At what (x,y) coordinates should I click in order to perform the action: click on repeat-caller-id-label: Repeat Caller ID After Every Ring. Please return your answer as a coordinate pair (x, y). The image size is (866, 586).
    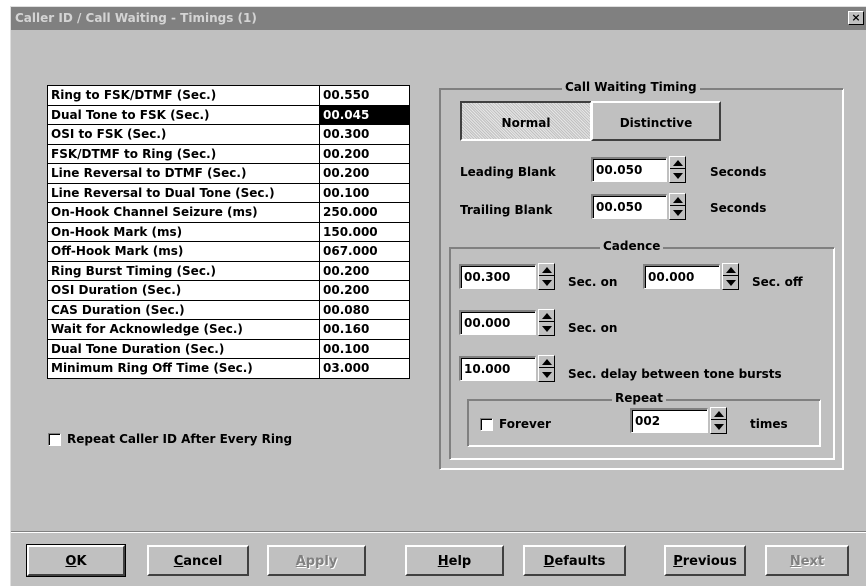
    Looking at the image, I should click on (180, 439).